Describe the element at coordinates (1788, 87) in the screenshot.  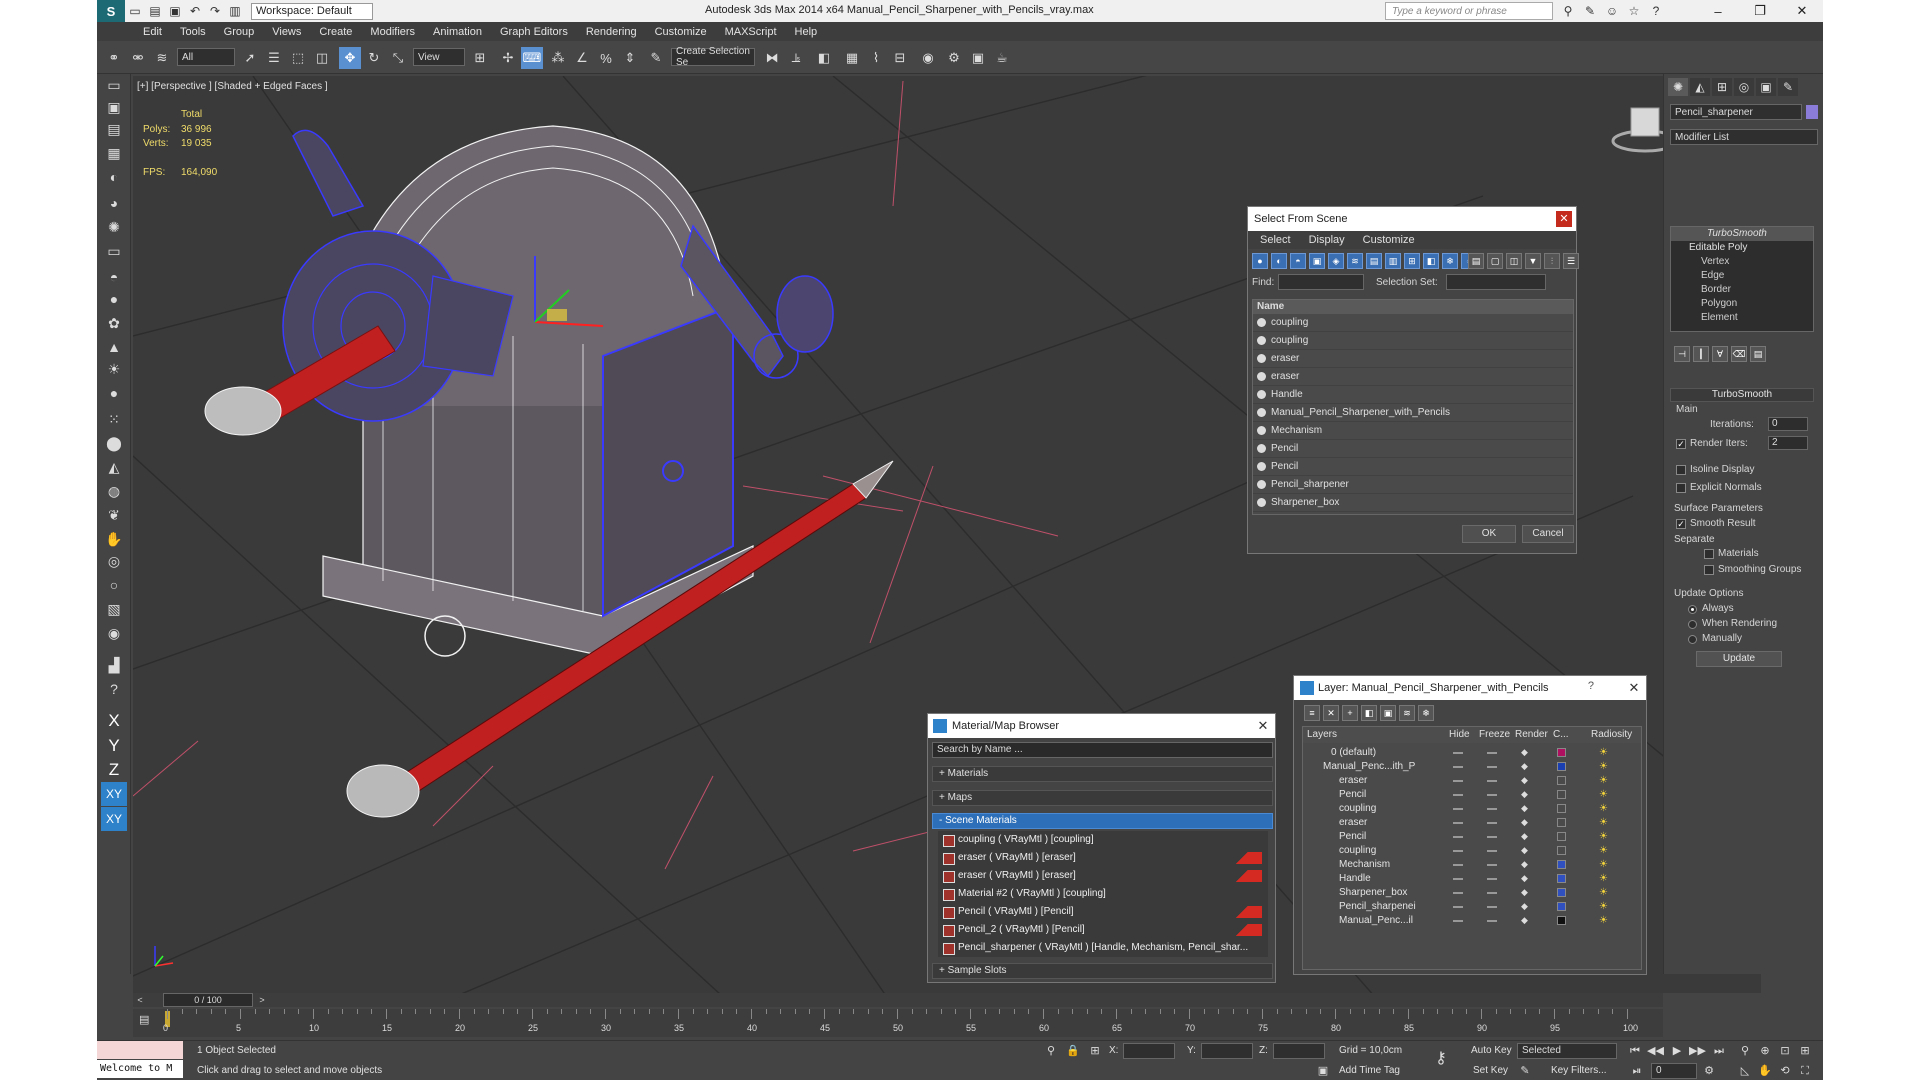
I see `utilities-tab-icon: ✎` at that location.